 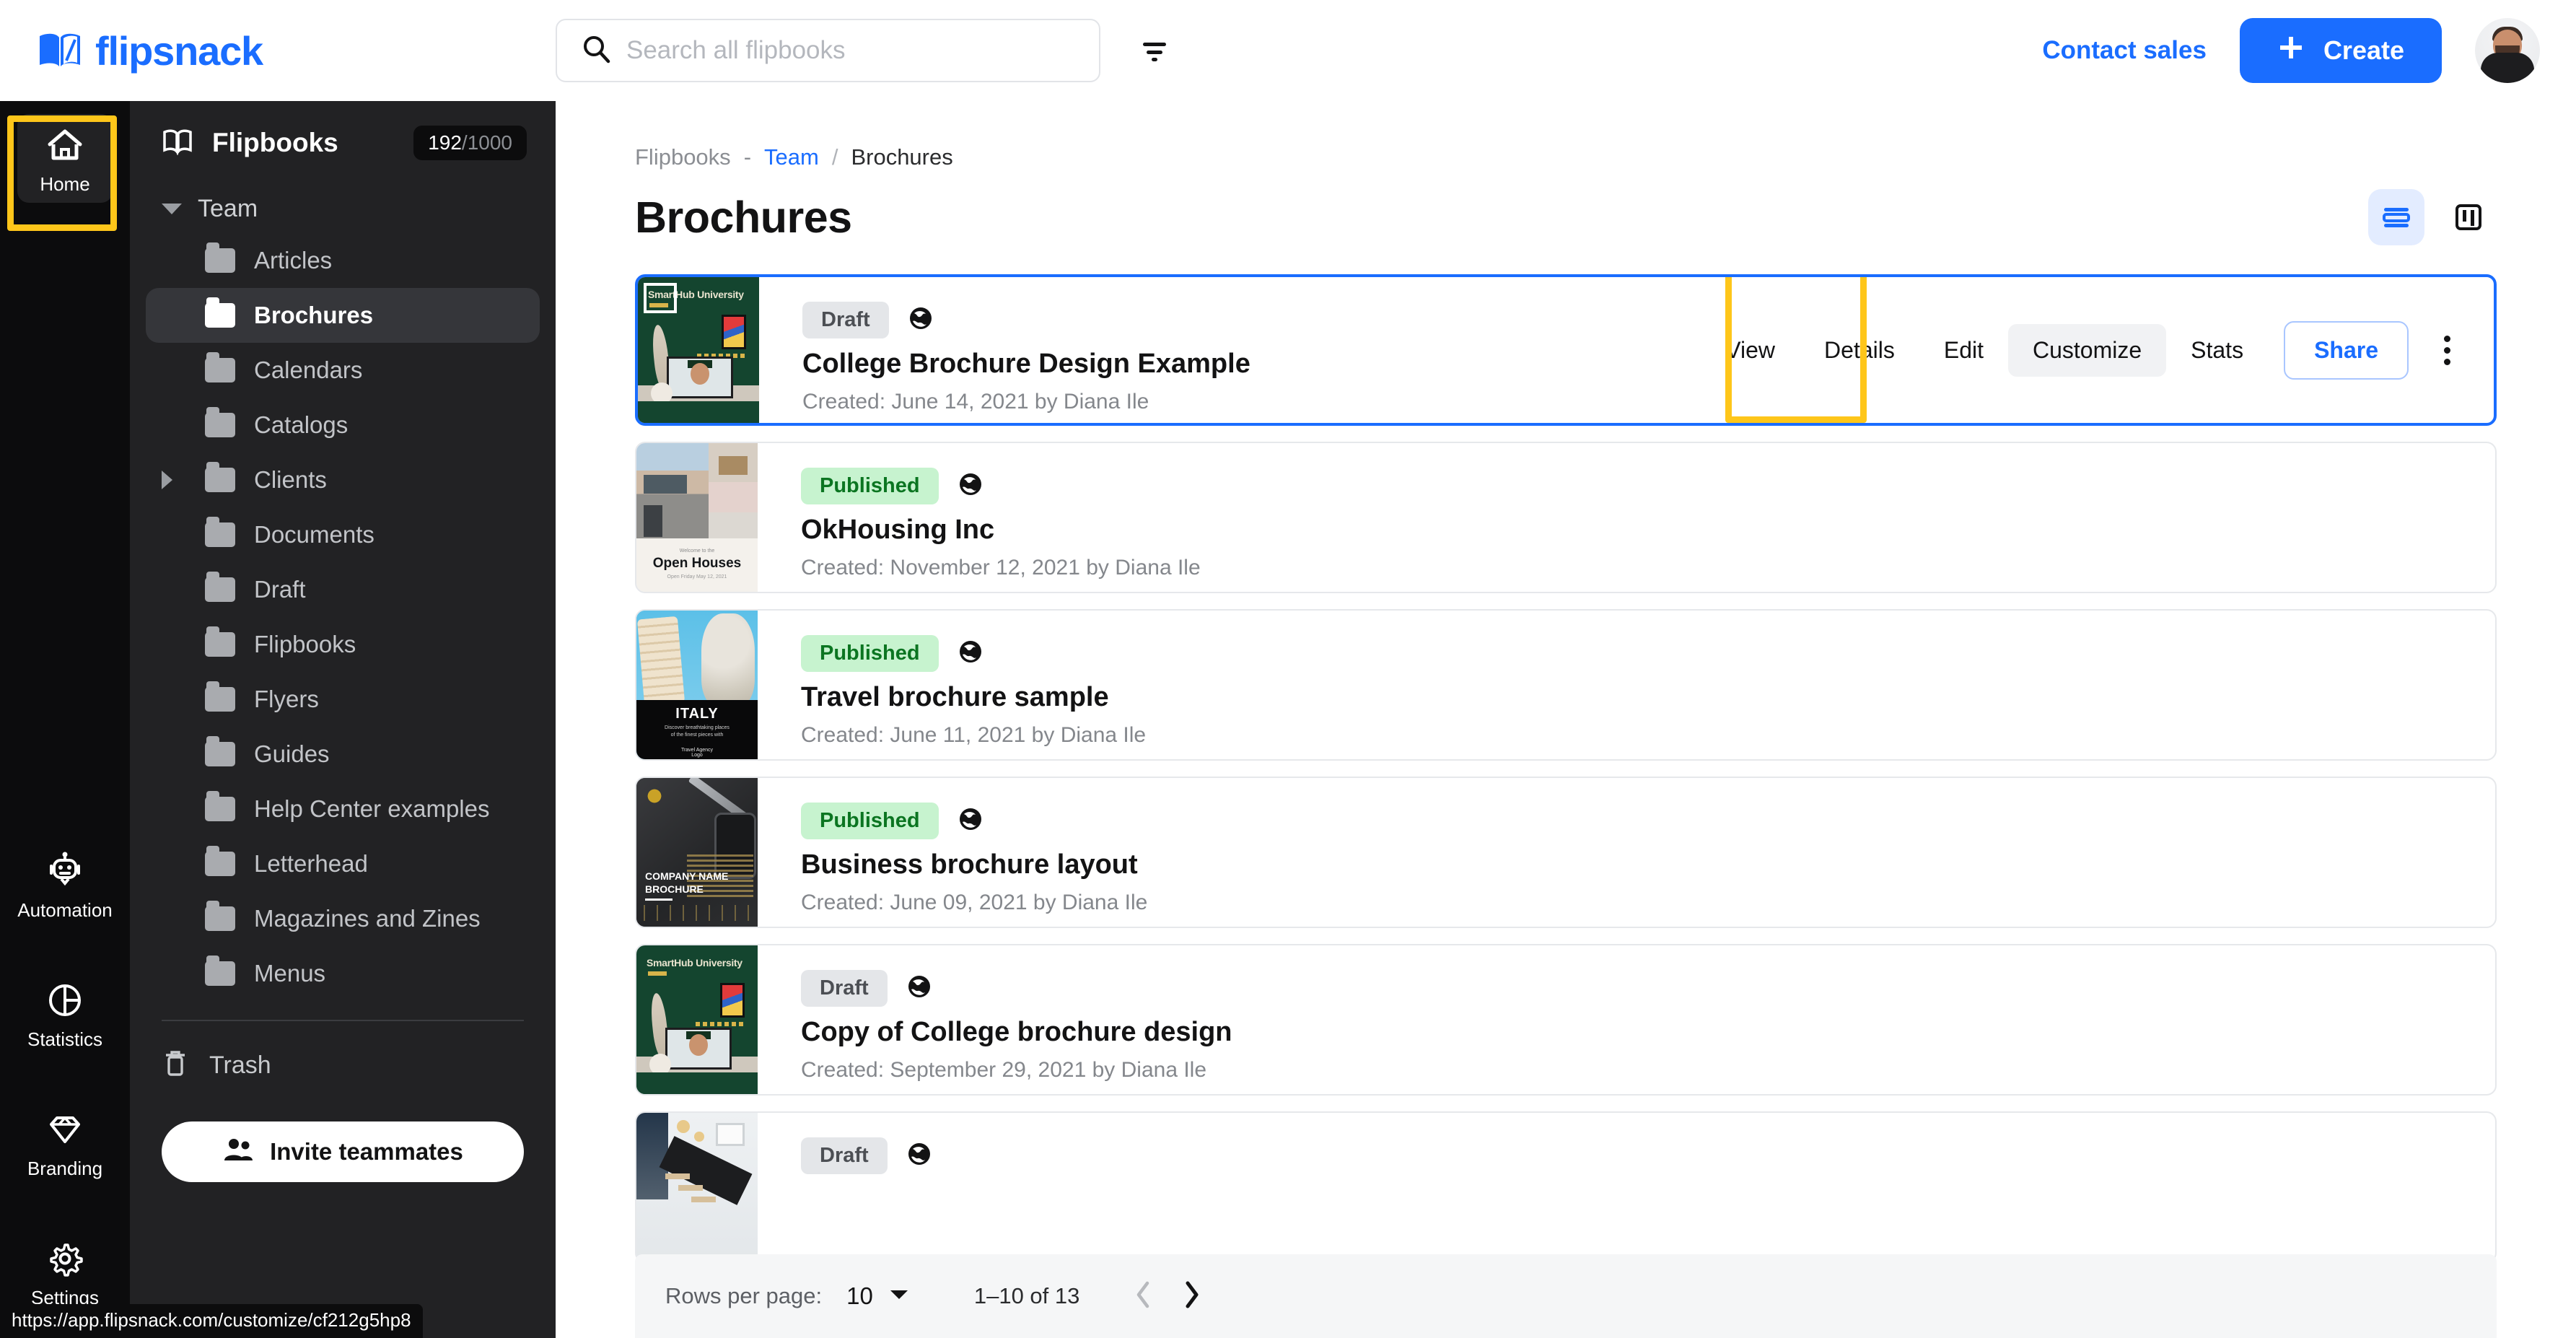 I want to click on search-input, so click(x=850, y=50).